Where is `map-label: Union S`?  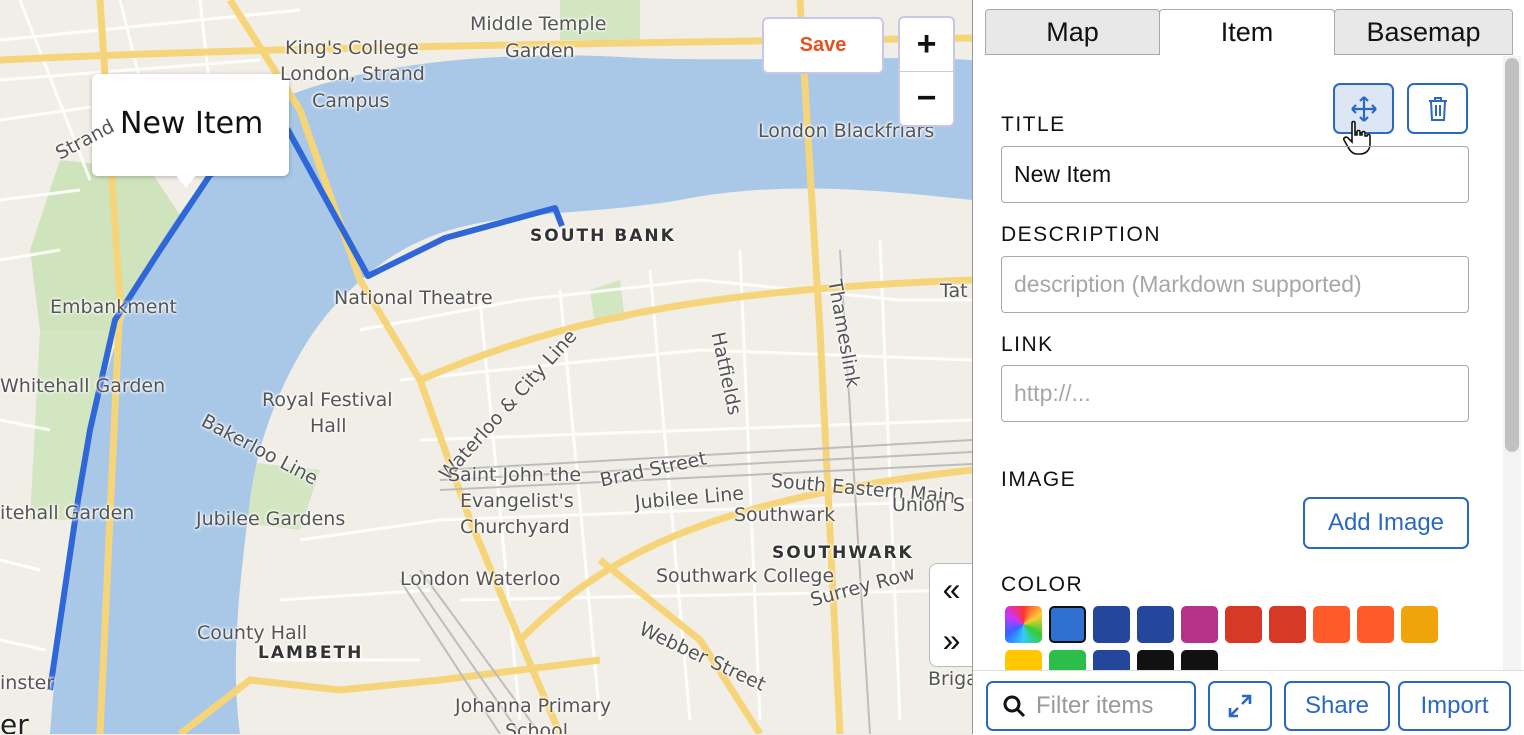
map-label: Union S is located at coordinates (928, 505).